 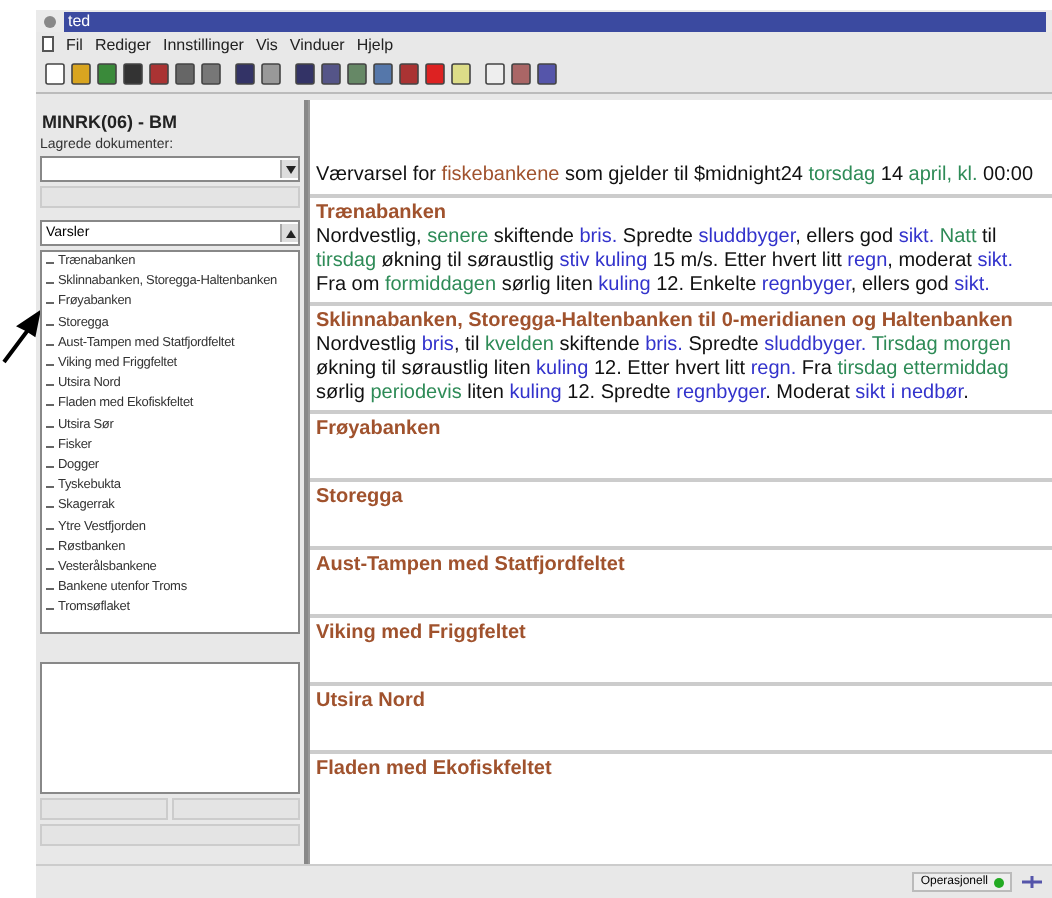 I want to click on section-heading: Trænabanken, so click(x=382, y=214).